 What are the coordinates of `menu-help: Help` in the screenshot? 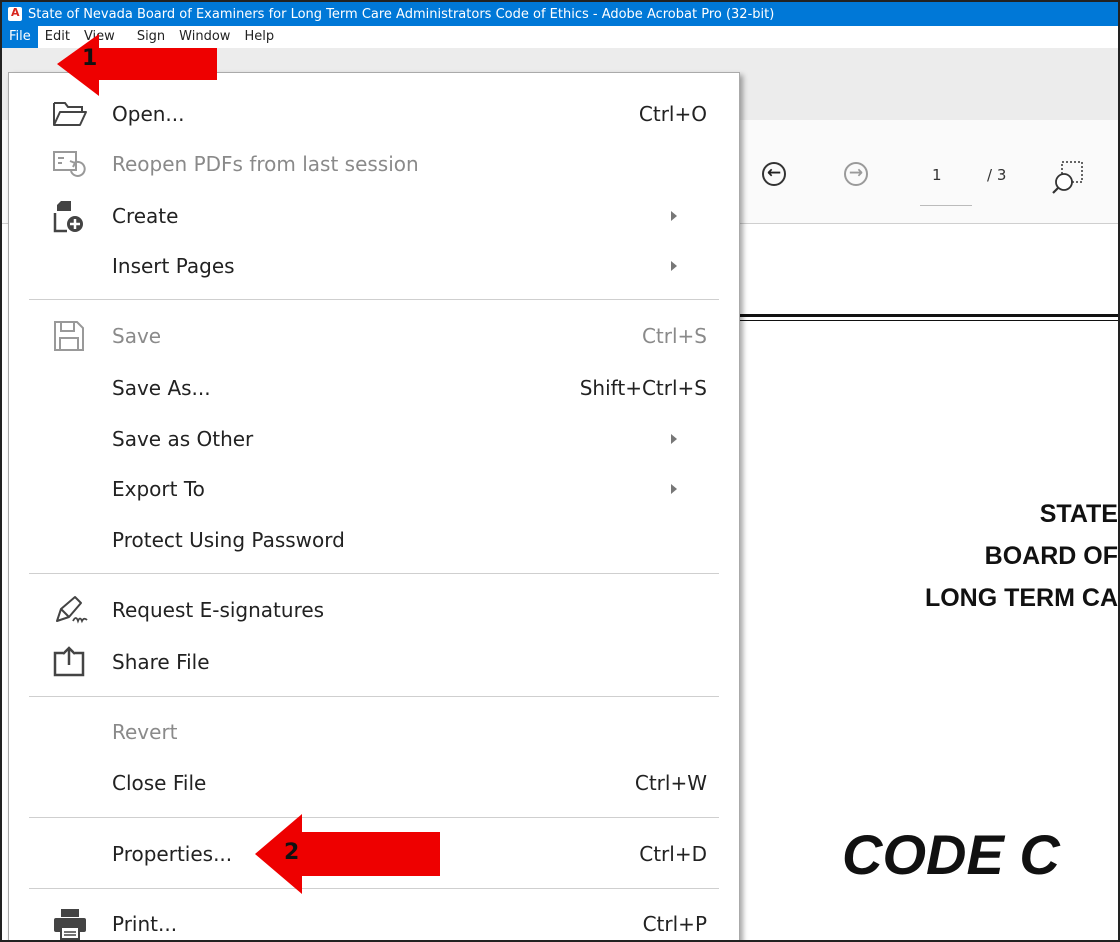 It's located at (259, 37).